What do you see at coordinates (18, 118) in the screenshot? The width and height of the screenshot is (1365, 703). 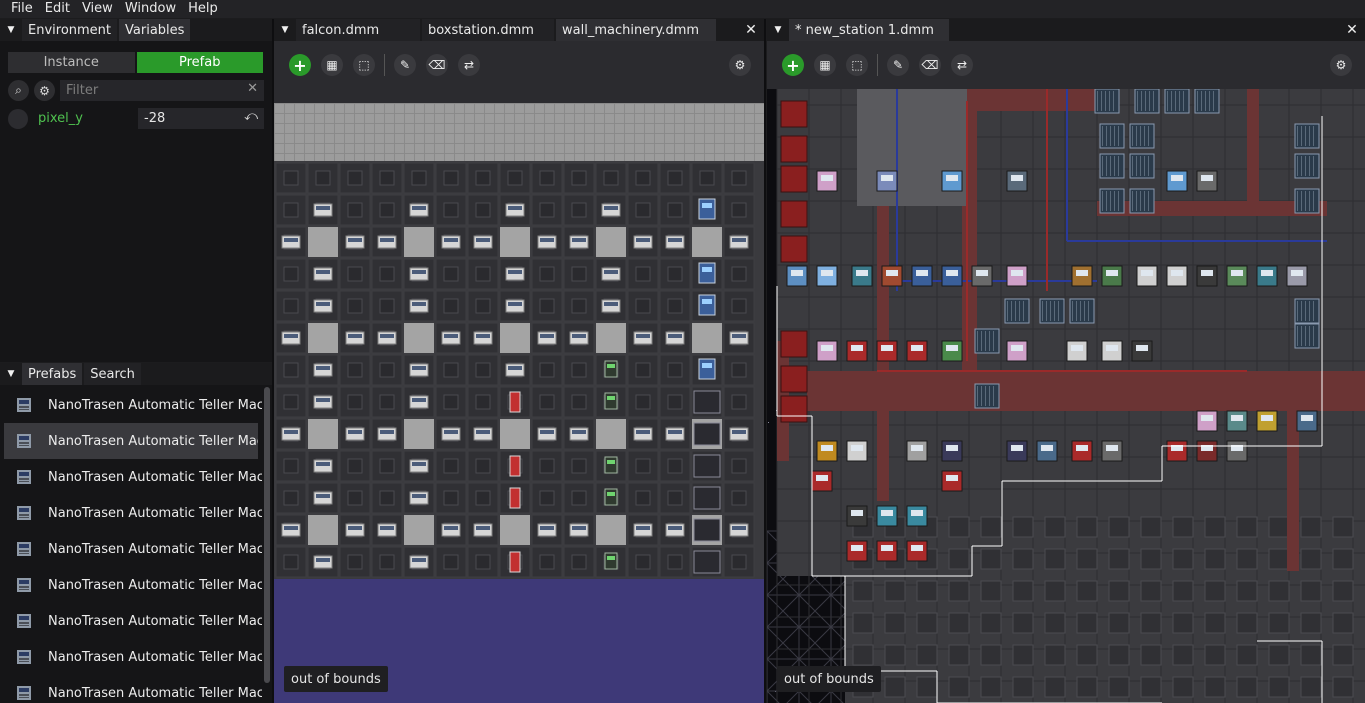 I see `property-toggle` at bounding box center [18, 118].